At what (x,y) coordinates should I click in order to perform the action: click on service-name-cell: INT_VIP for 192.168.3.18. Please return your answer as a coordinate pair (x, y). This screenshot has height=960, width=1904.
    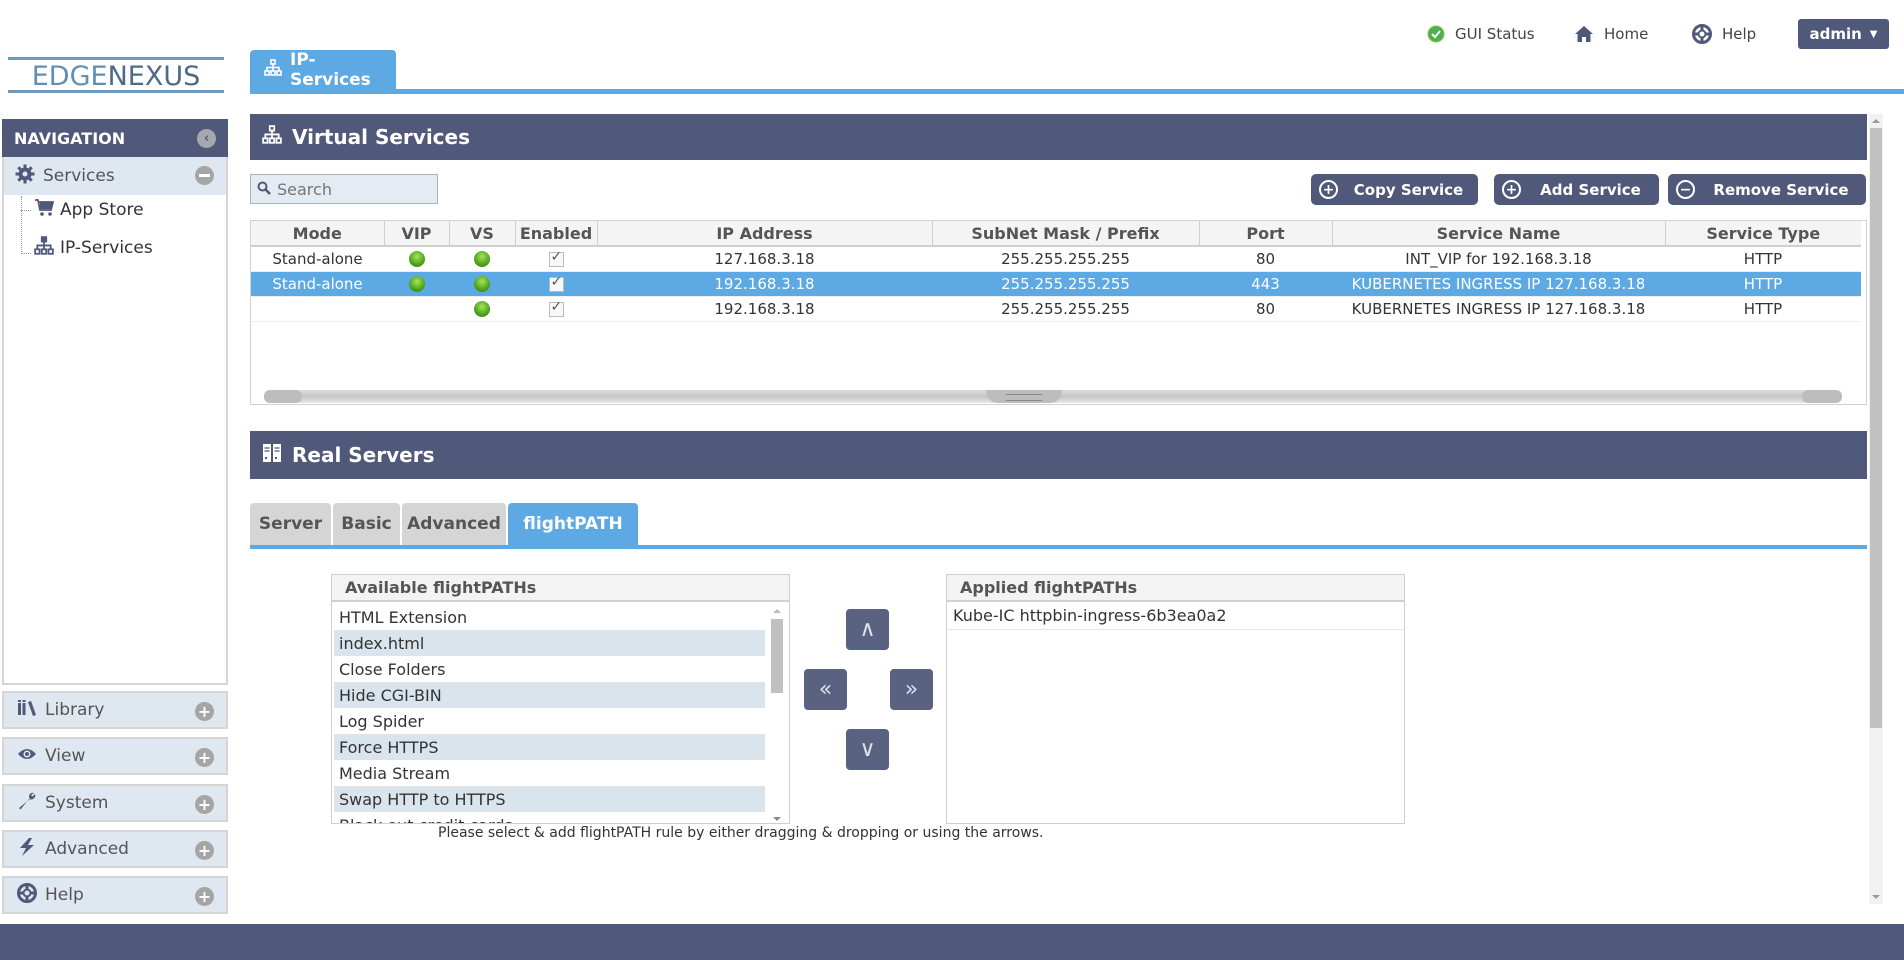
    Looking at the image, I should click on (1498, 259).